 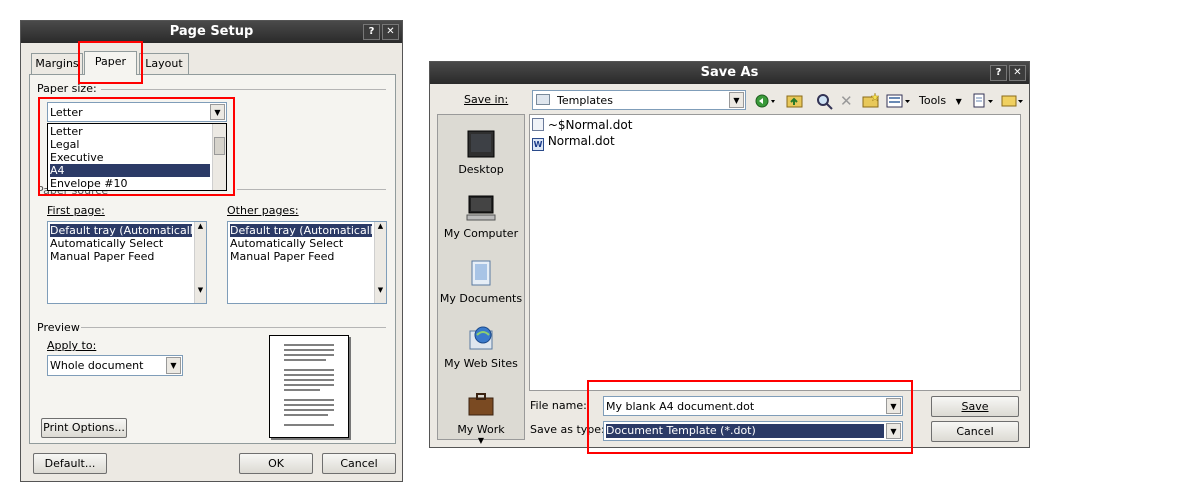 I want to click on place-my-documents: My Documents, so click(x=481, y=281).